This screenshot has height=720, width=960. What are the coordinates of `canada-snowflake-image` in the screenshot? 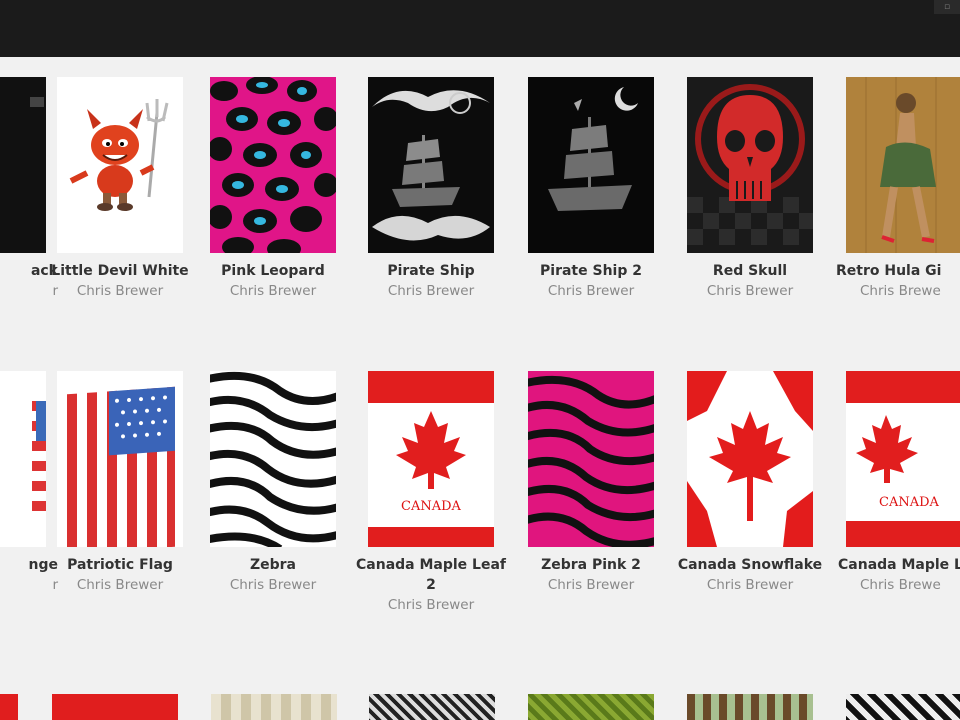 It's located at (750, 459).